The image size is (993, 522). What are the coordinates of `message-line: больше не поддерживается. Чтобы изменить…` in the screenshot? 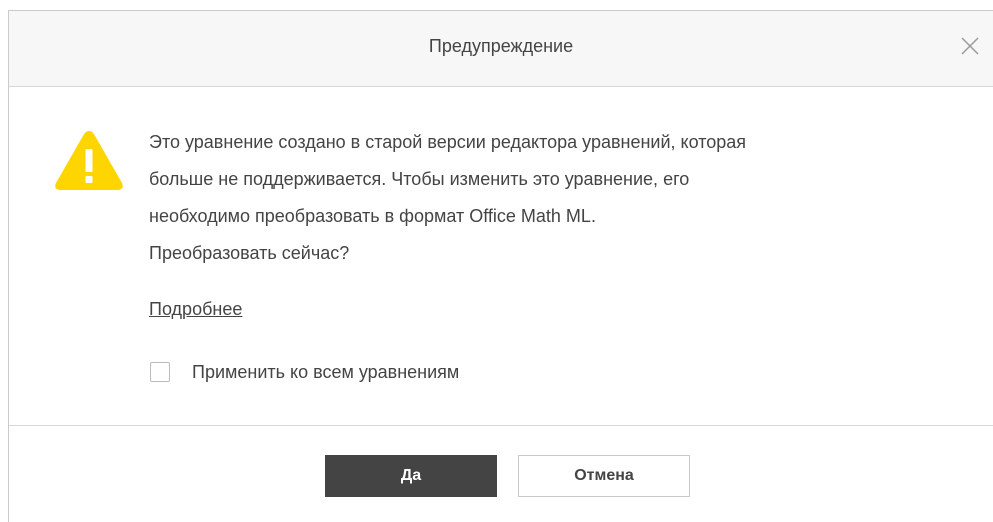 It's located at (419, 179).